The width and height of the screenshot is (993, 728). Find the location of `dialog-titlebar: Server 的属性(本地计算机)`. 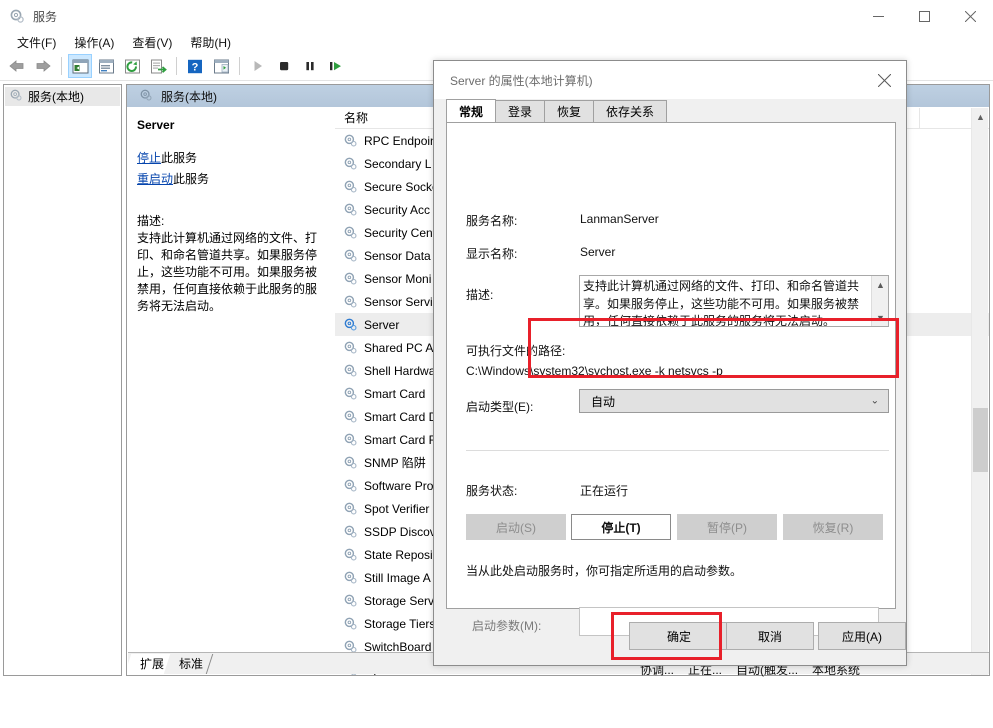

dialog-titlebar: Server 的属性(本地计算机) is located at coordinates (670, 80).